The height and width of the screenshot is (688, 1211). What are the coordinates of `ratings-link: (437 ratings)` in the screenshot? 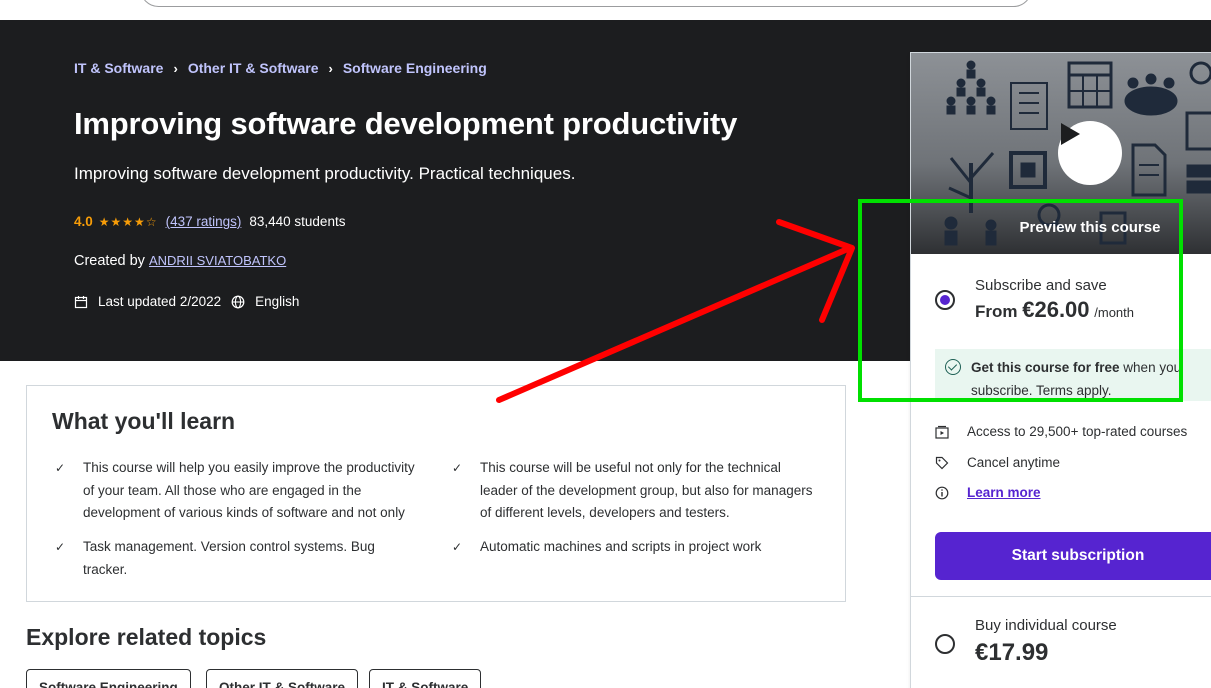 It's located at (204, 221).